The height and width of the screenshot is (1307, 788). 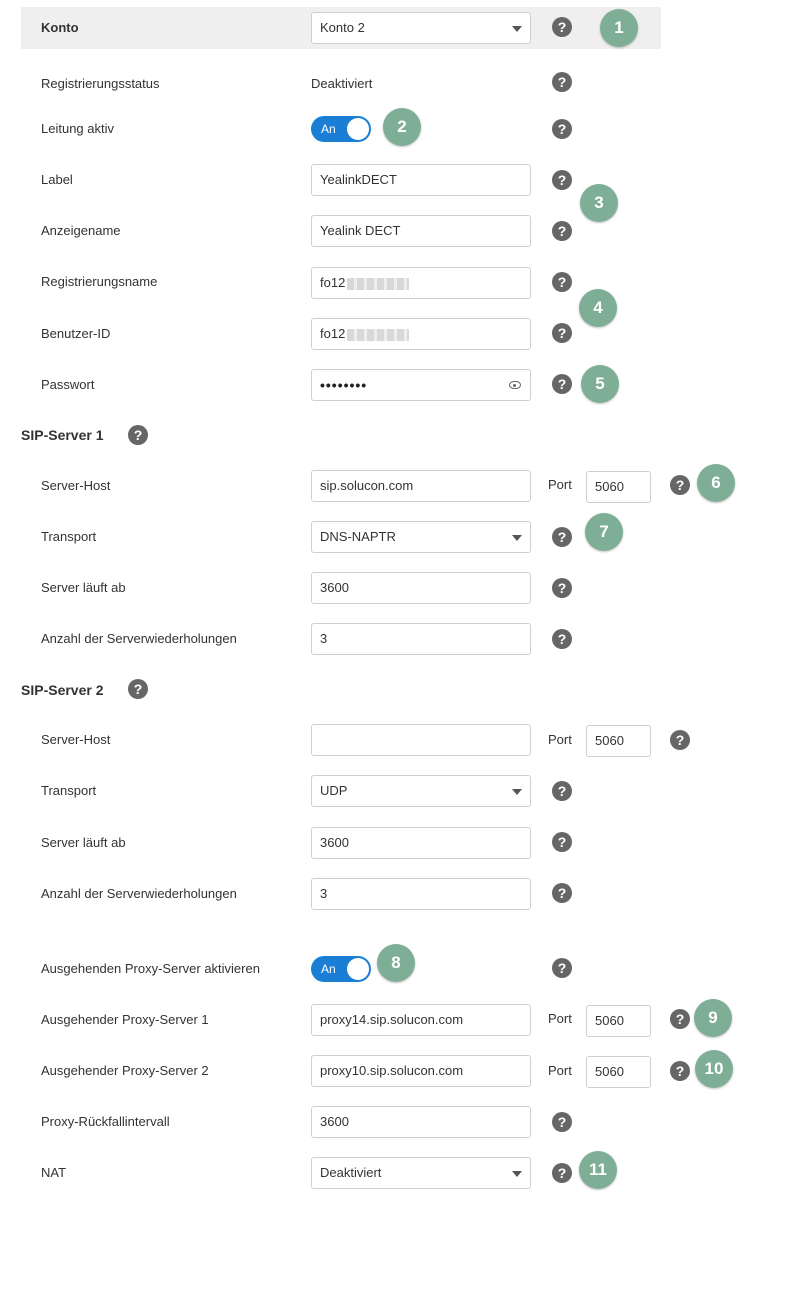 I want to click on sip2-server-host-label: Server-Host, so click(x=76, y=739).